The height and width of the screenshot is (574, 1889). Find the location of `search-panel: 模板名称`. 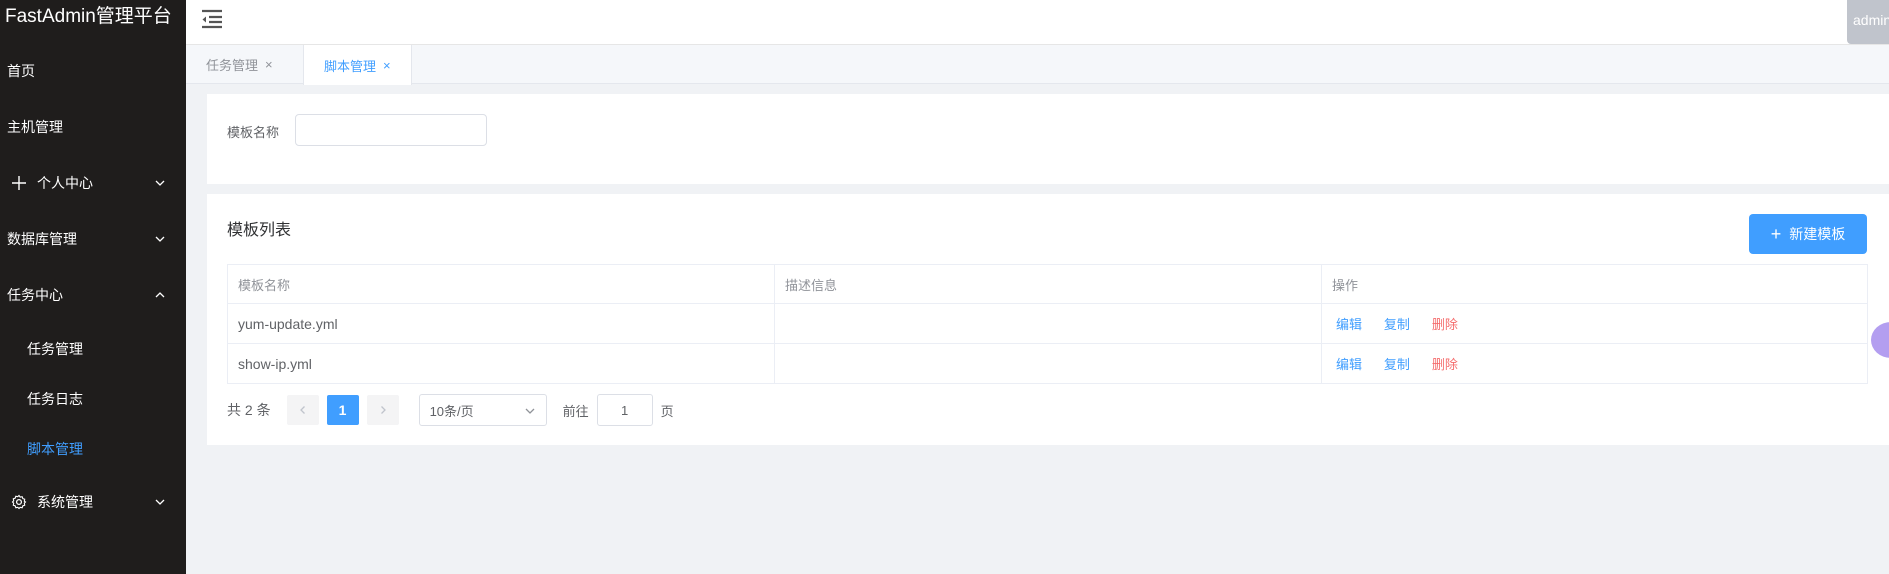

search-panel: 模板名称 is located at coordinates (1048, 139).